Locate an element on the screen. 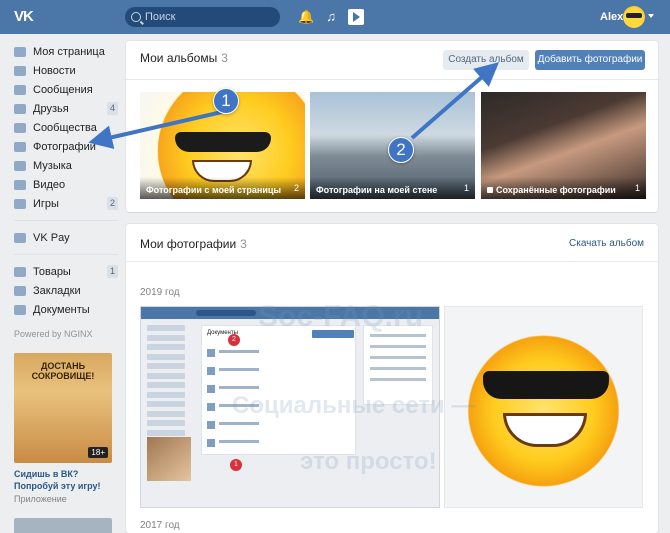  games-icon is located at coordinates (20, 203).